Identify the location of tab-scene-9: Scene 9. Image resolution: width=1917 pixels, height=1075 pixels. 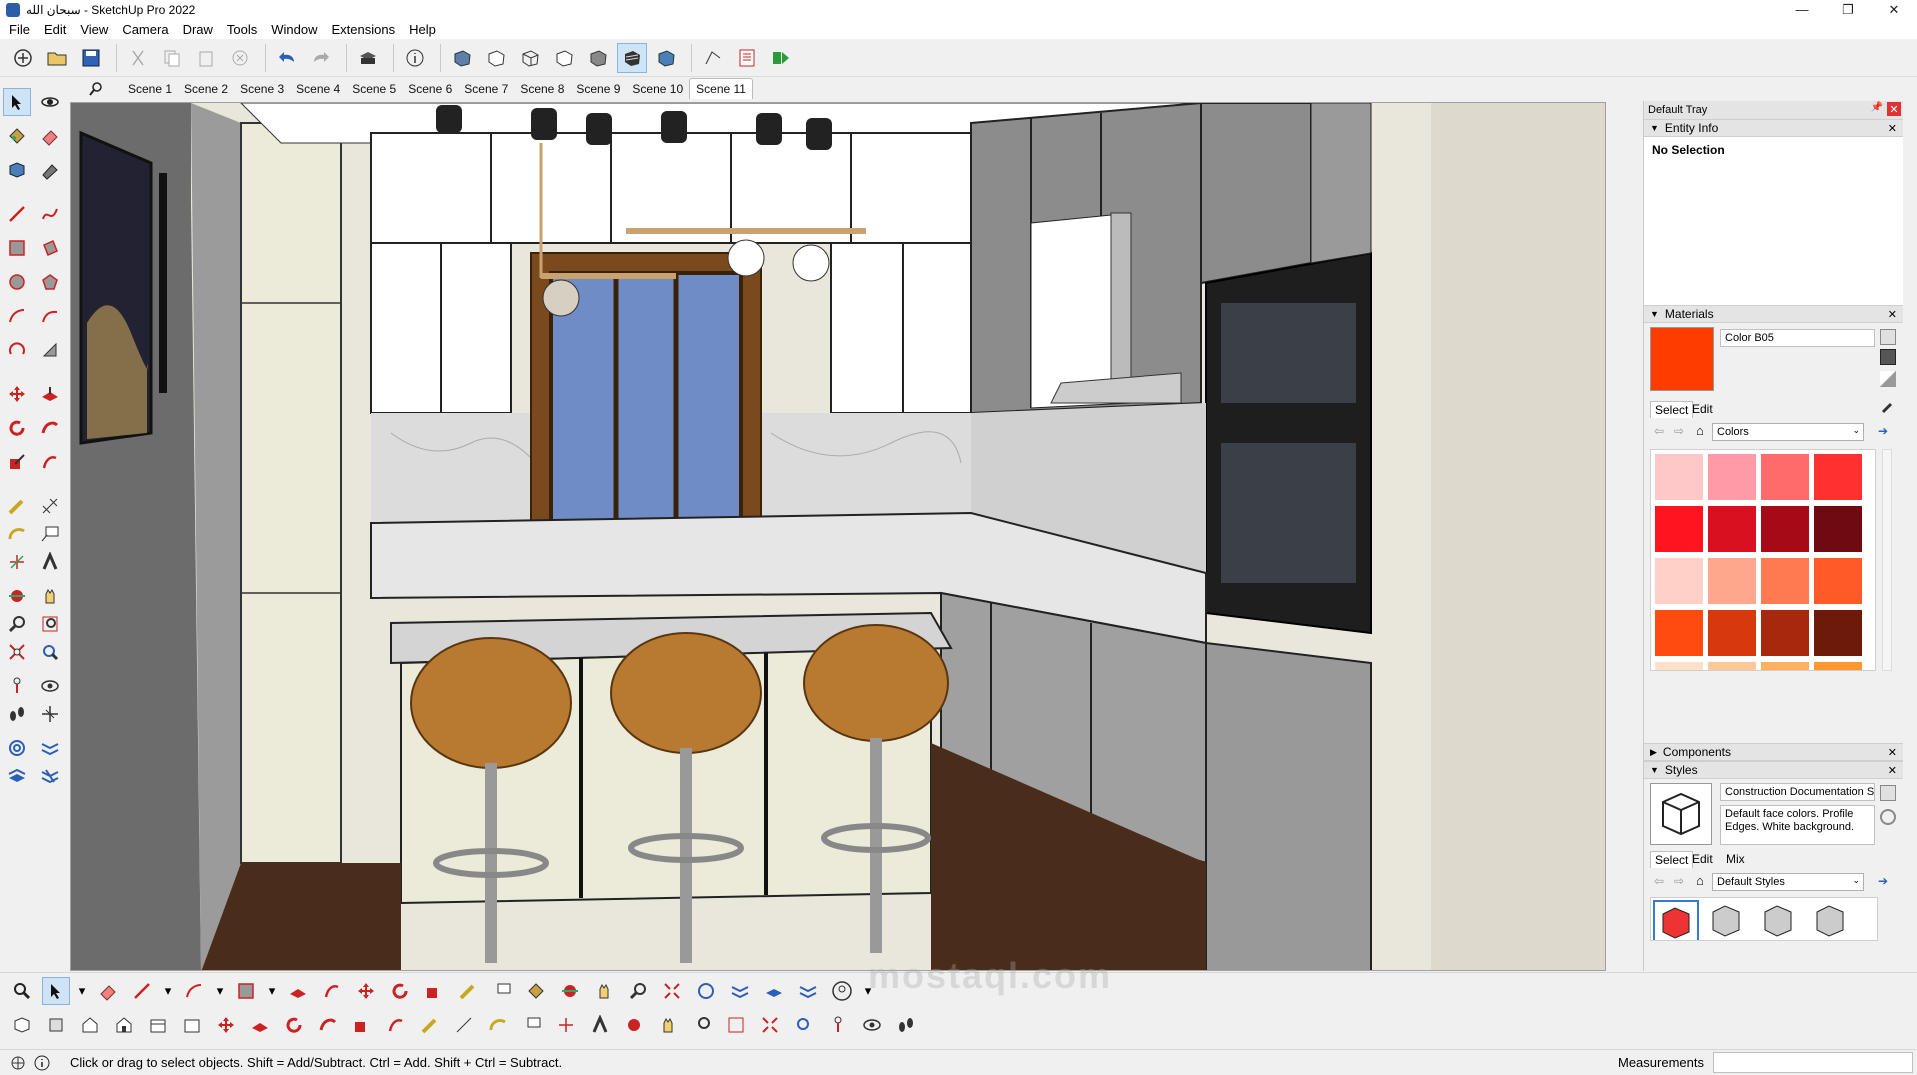
(598, 89).